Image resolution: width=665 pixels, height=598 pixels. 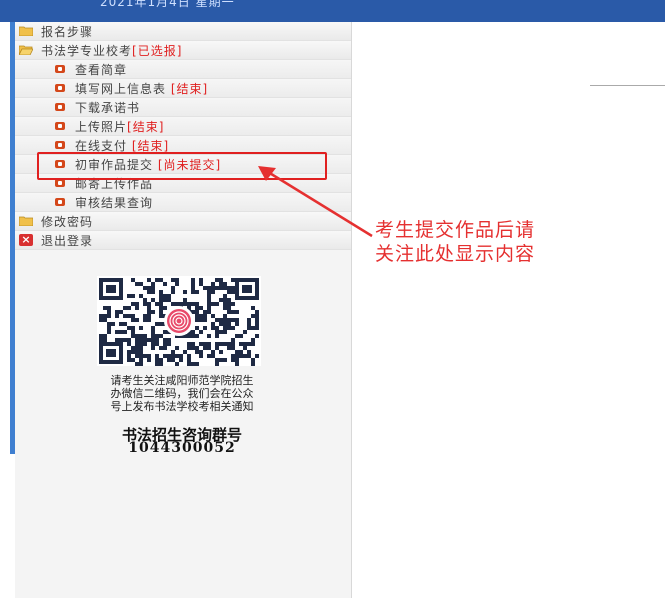 I want to click on notice-line: 请考生关注咸阳师范学院招生, so click(x=182, y=380).